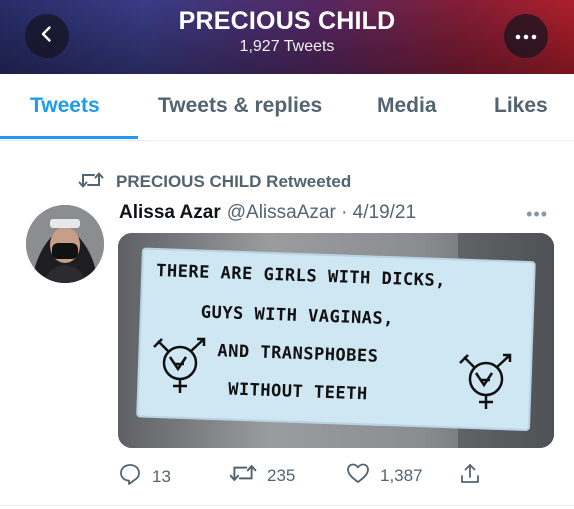  I want to click on profile-title: PRECIOUS CHILD, so click(287, 21).